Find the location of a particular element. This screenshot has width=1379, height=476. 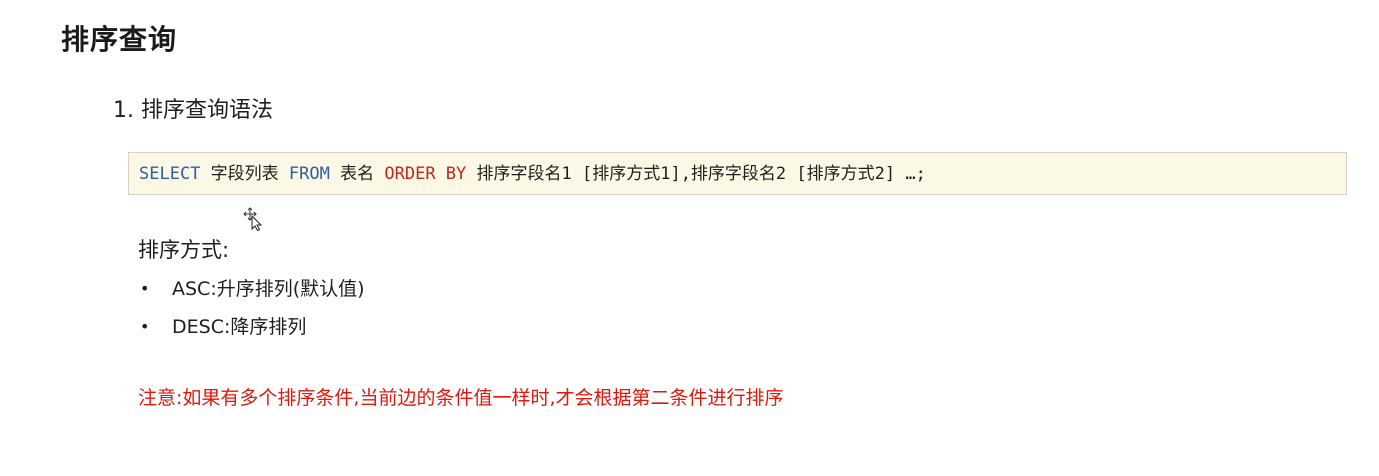

code-table-name: 表名 is located at coordinates (357, 174).